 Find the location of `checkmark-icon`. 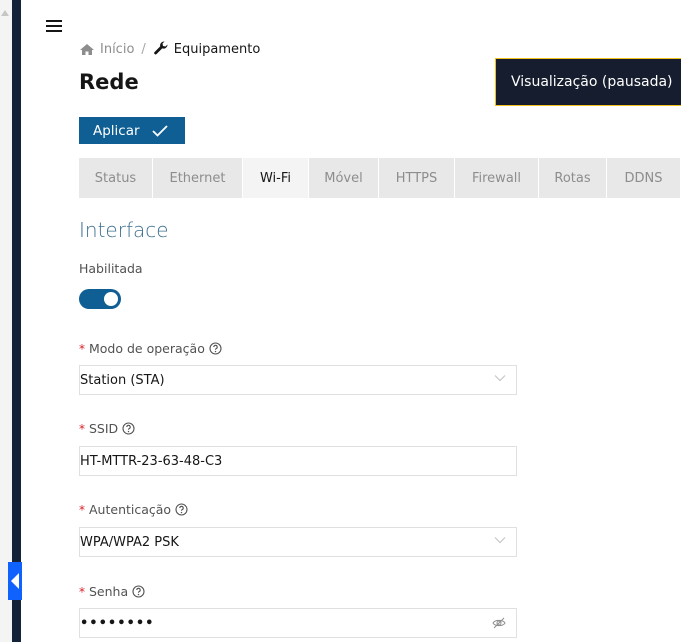

checkmark-icon is located at coordinates (159, 130).